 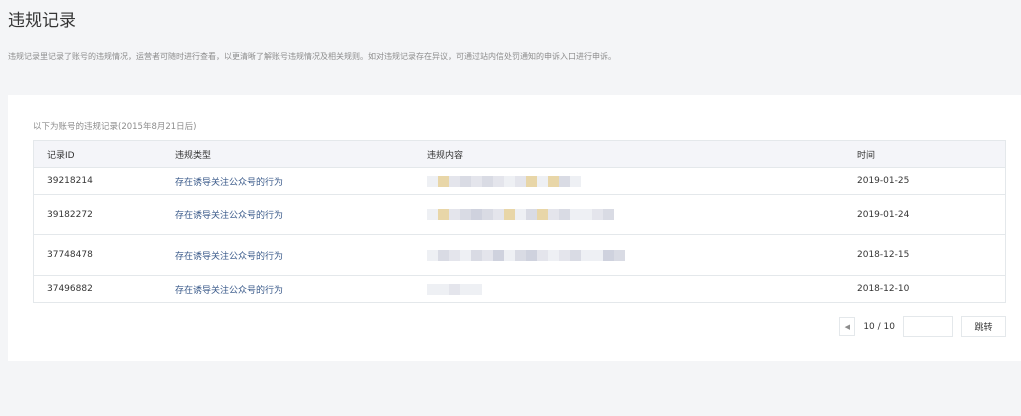 What do you see at coordinates (519, 154) in the screenshot?
I see `table-header-row: 记录ID 违规类型 违规内容 时间` at bounding box center [519, 154].